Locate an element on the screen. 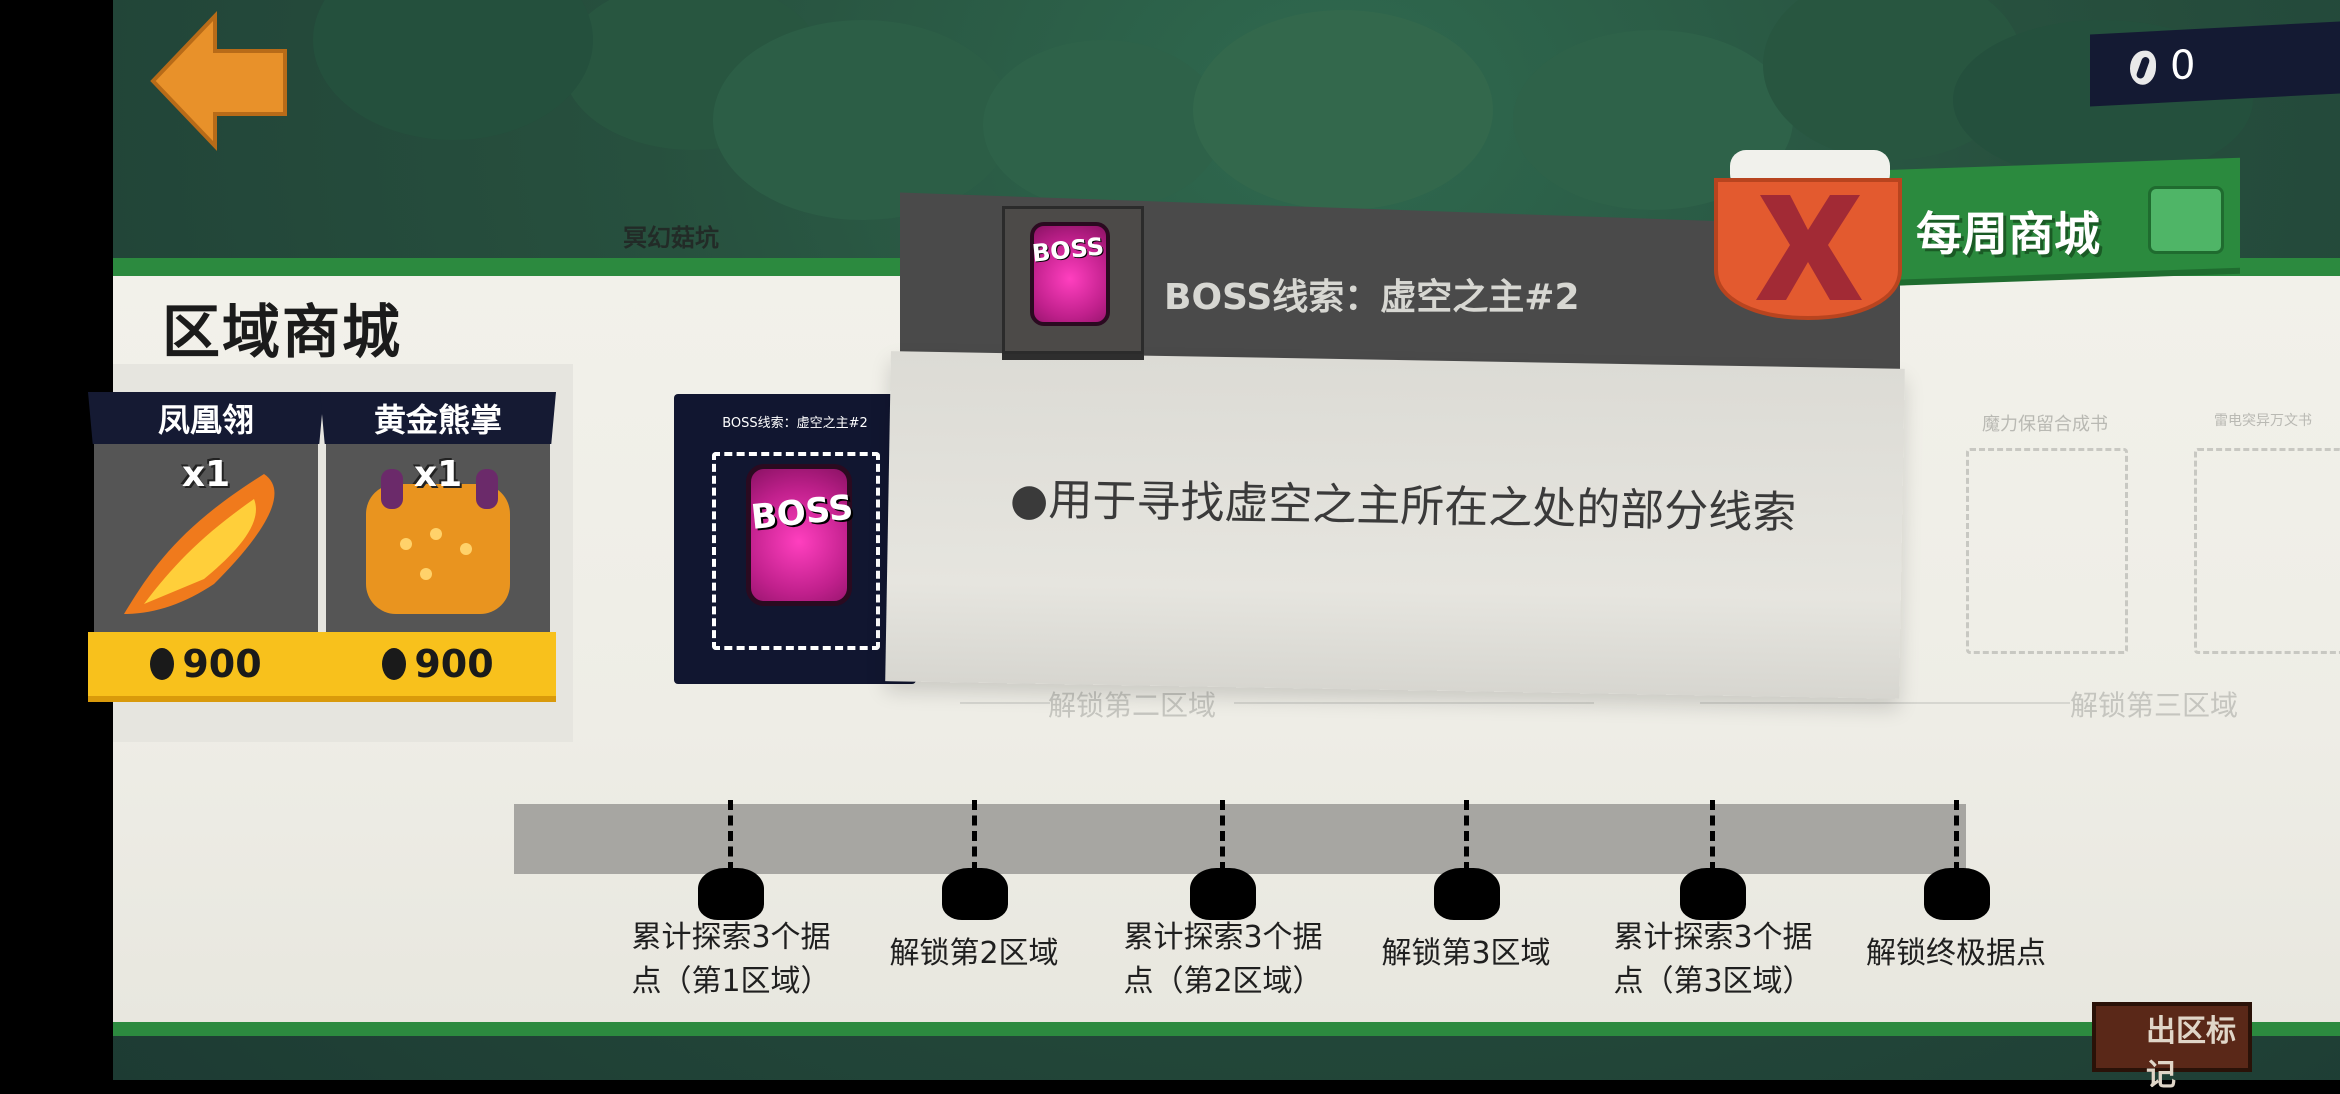 This screenshot has width=2340, height=1094. item-name: 凤凰翎 is located at coordinates (206, 418).